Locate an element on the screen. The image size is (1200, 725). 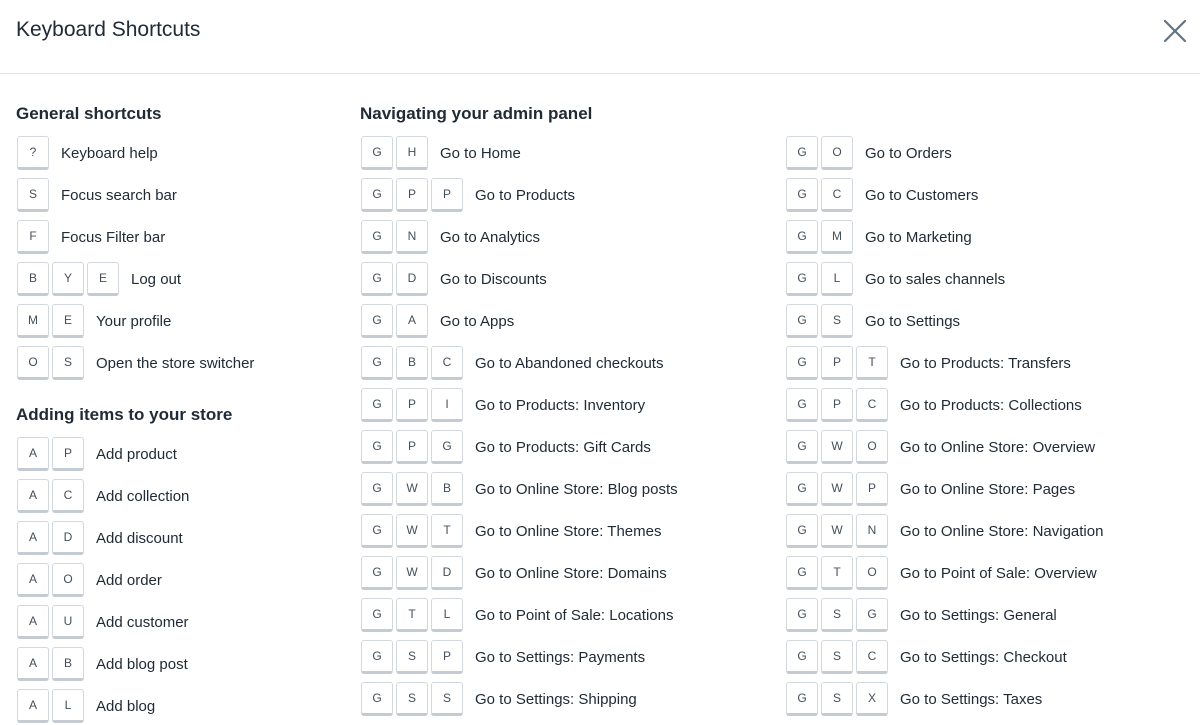
adding-shortcut-row: A C Add collection is located at coordinates (103, 496).